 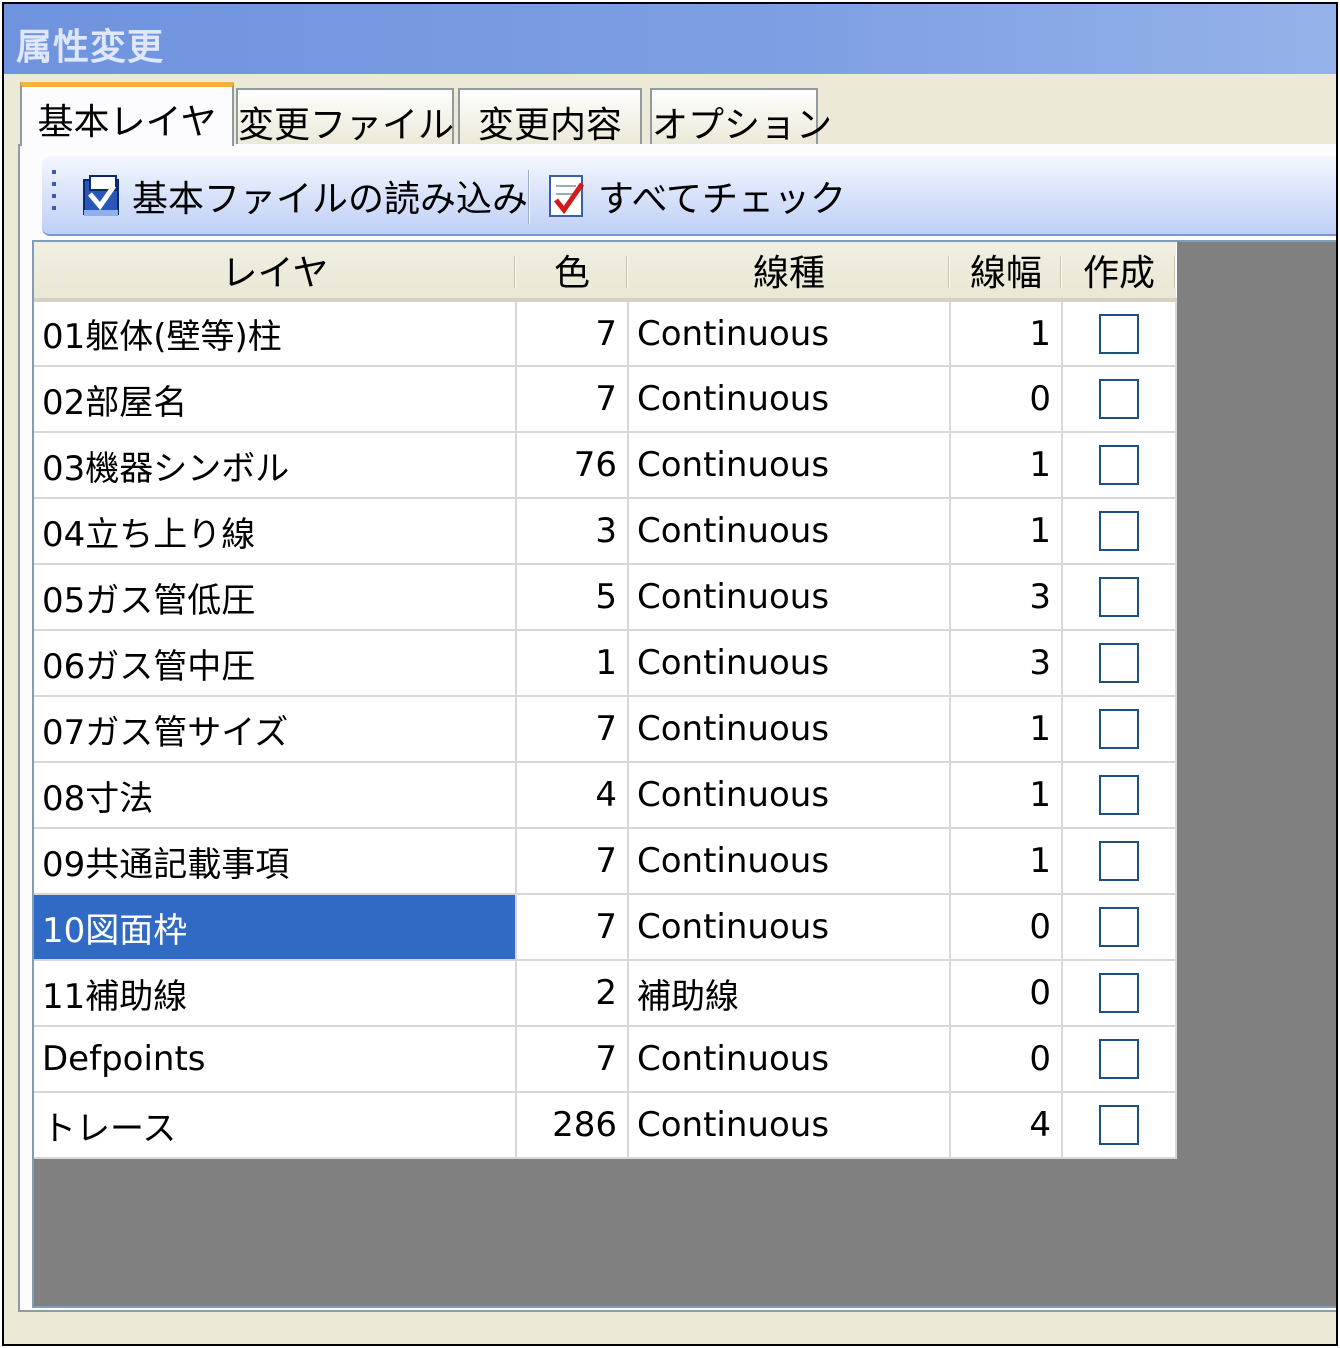 What do you see at coordinates (330, 199) in the screenshot?
I see `load-base-file-label: 基本ファイルの読み込み` at bounding box center [330, 199].